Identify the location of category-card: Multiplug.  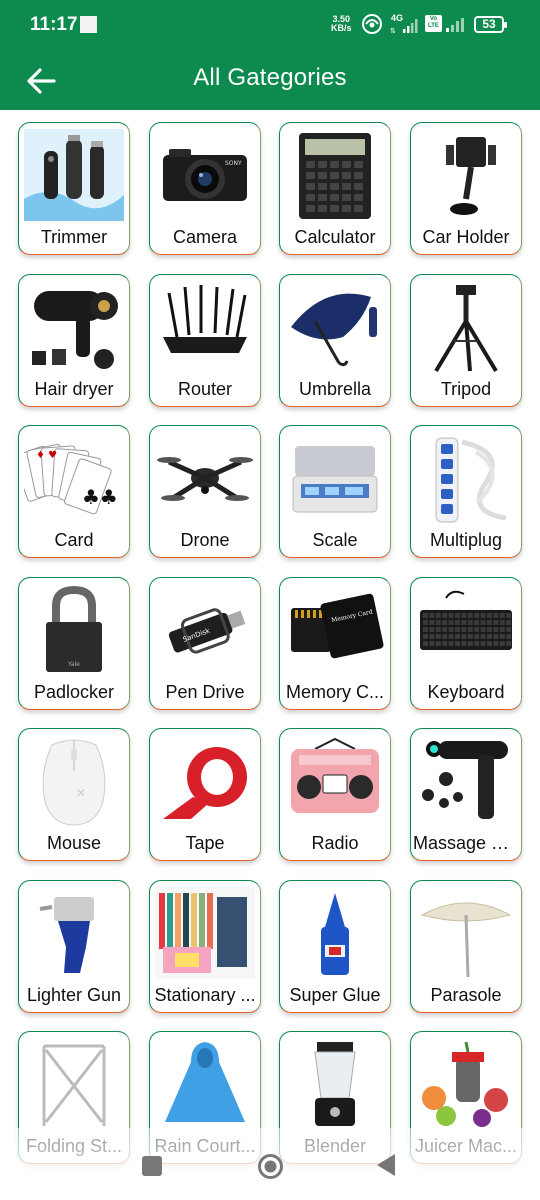
(466, 491).